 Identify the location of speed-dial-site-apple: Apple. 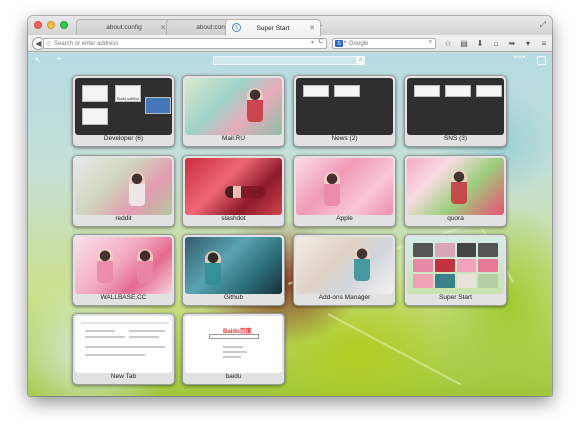
(344, 191).